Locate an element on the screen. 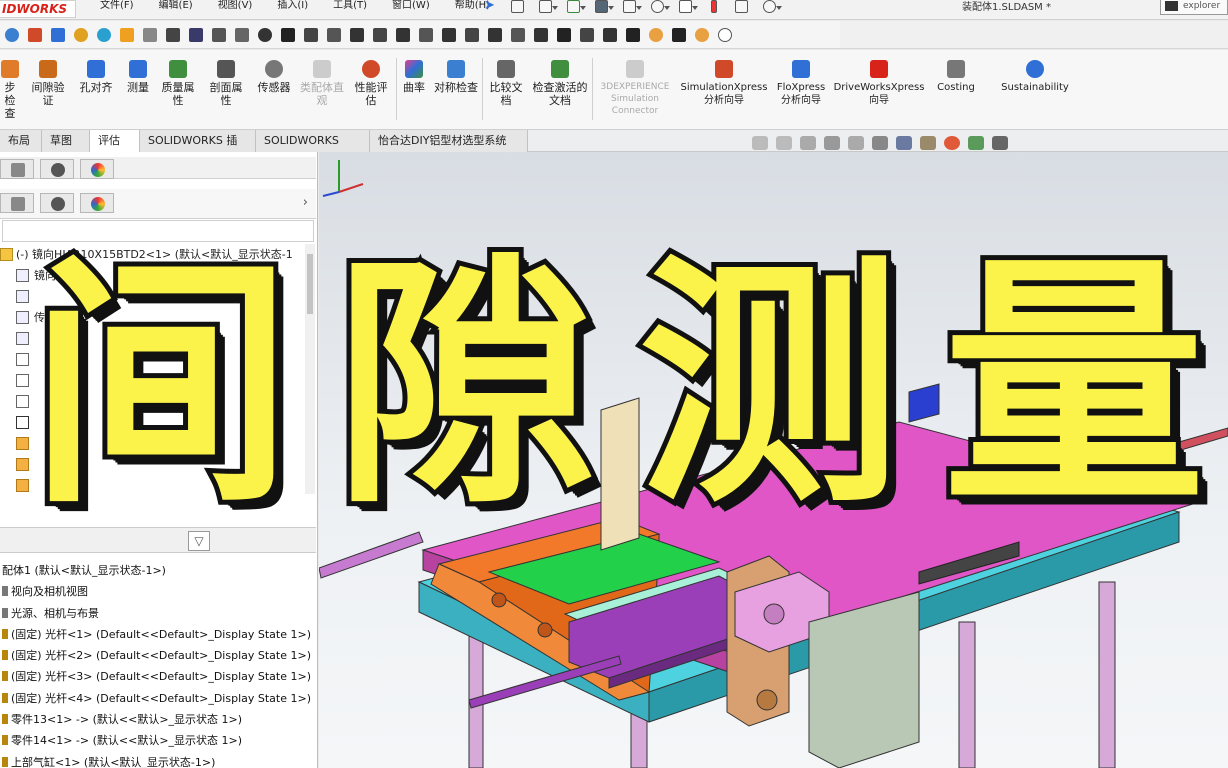 Image resolution: width=1228 pixels, height=768 pixels. home-icon is located at coordinates (518, 8).